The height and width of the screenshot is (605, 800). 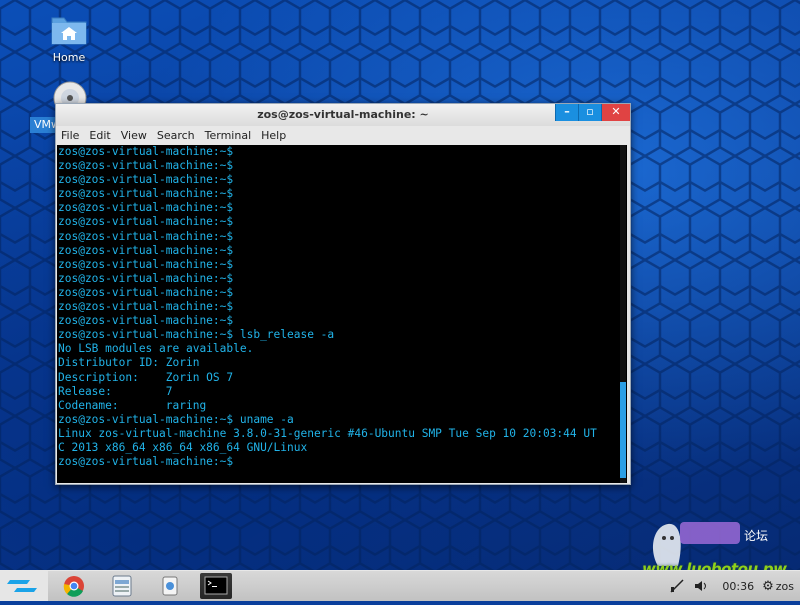 What do you see at coordinates (701, 586) in the screenshot?
I see `volume-icon` at bounding box center [701, 586].